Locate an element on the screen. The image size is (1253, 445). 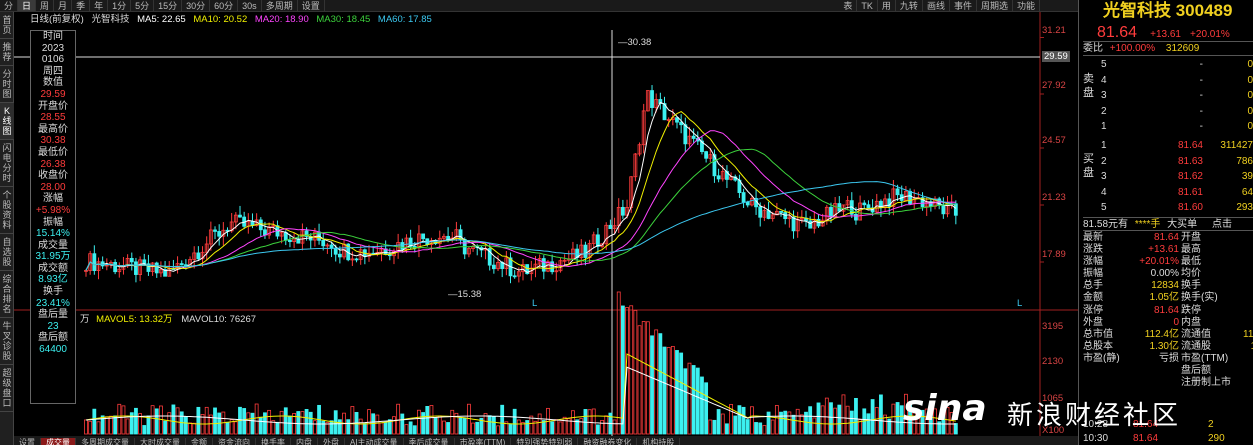
order-book-row: 5 81.60 293 is located at coordinates (1168, 208).